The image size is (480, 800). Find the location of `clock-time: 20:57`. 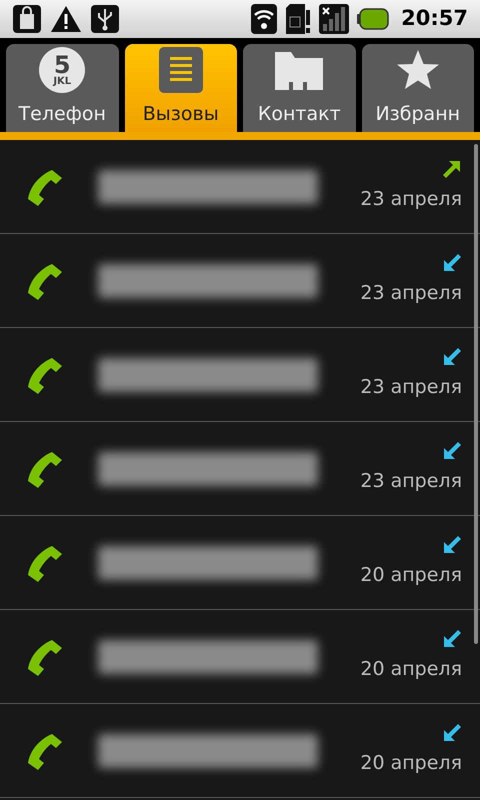

clock-time: 20:57 is located at coordinates (434, 18).